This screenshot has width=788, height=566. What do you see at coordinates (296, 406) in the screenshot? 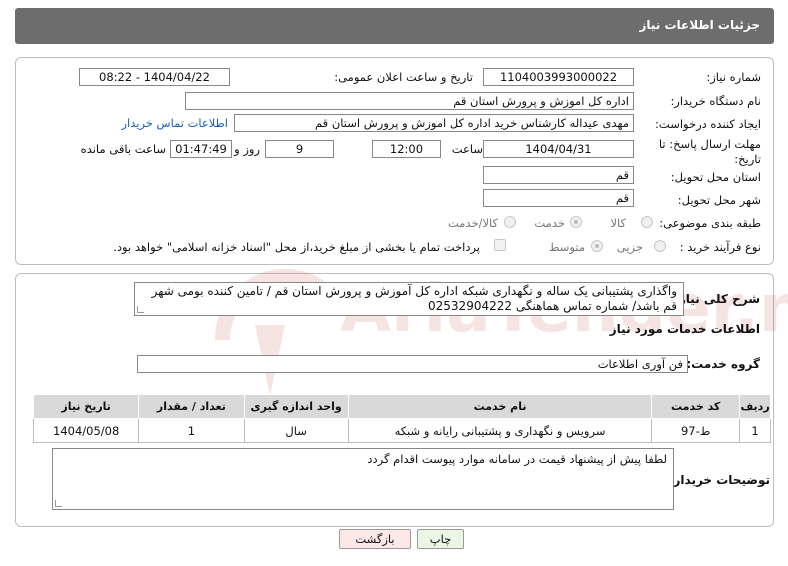
I see `col-unit-header: واحد اندازه گیری` at bounding box center [296, 406].